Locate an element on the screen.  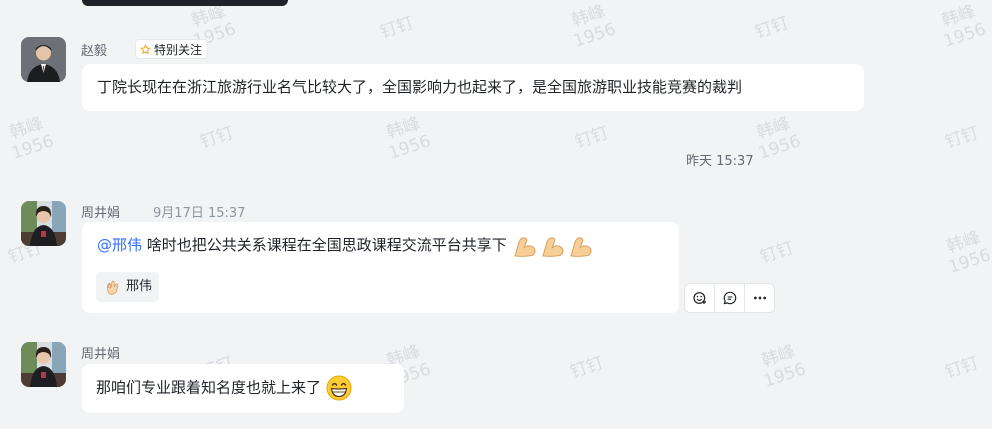
grinning-emoji is located at coordinates (339, 388).